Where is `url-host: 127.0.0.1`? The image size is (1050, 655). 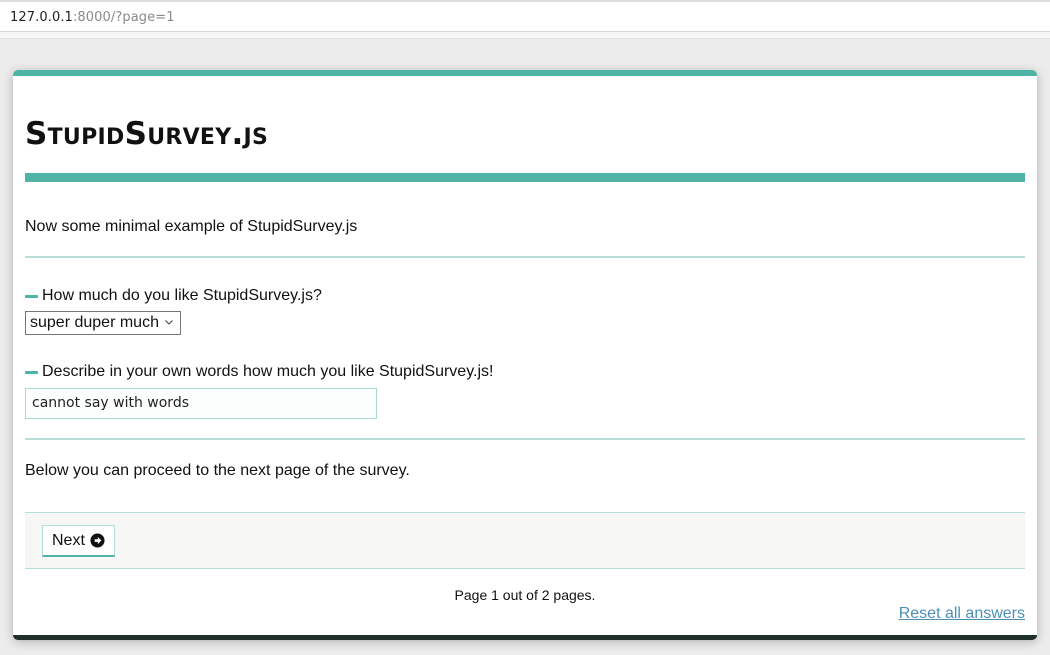 url-host: 127.0.0.1 is located at coordinates (41, 17).